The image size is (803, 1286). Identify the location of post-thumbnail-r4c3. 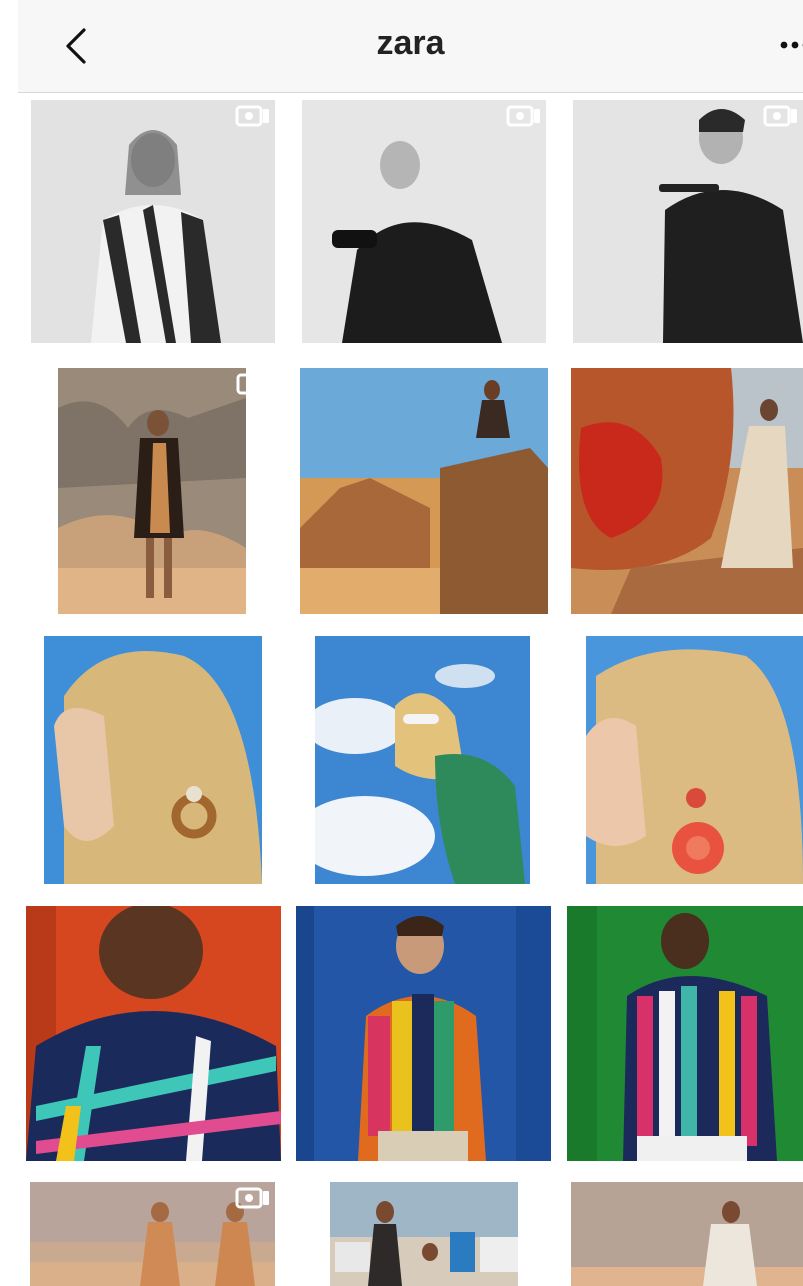
(685, 1033).